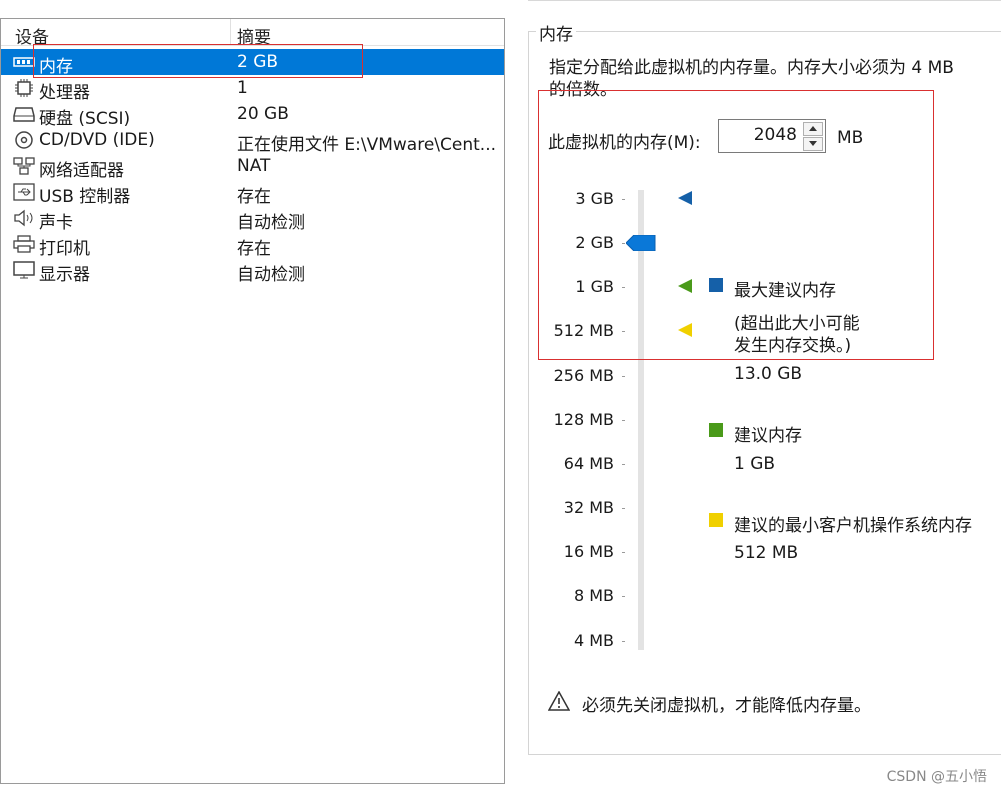  What do you see at coordinates (588, 507) in the screenshot?
I see `scale-label: 32 MB` at bounding box center [588, 507].